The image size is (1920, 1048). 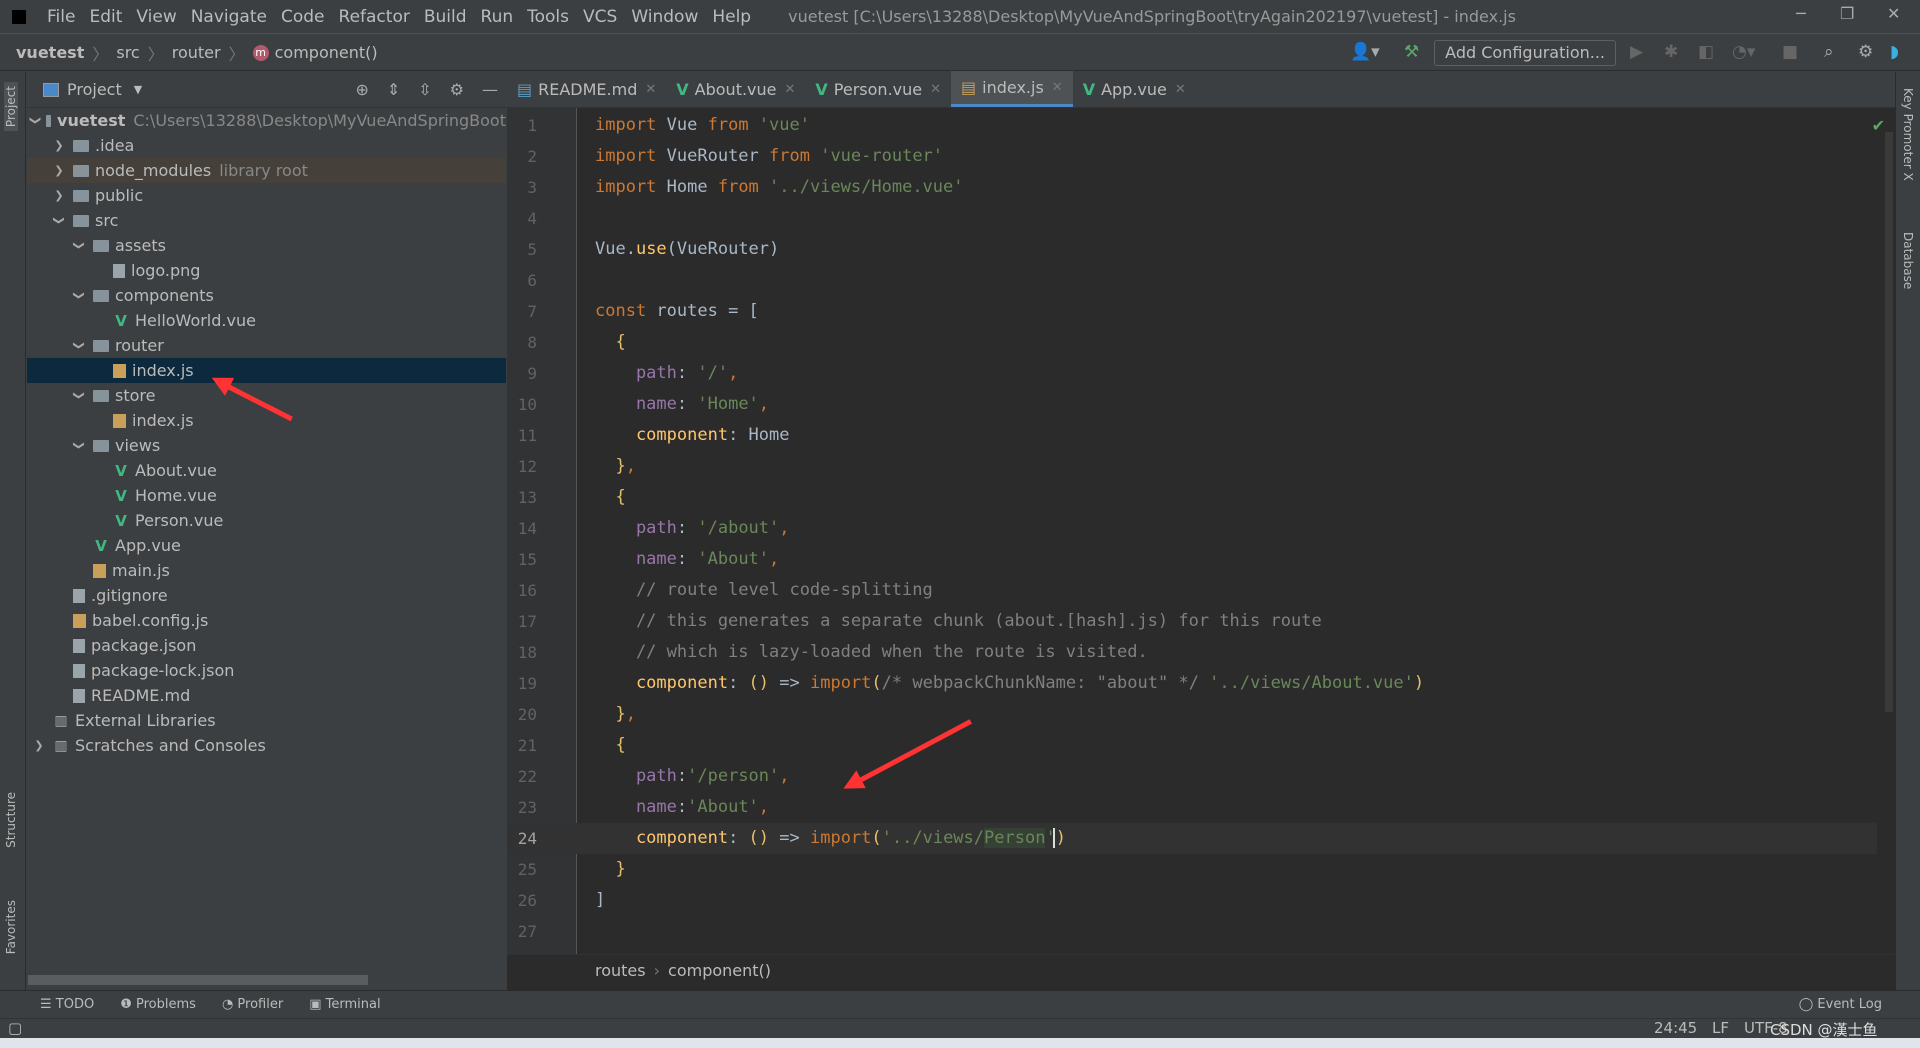 What do you see at coordinates (266, 295) in the screenshot?
I see `tree-item: ❯ components` at bounding box center [266, 295].